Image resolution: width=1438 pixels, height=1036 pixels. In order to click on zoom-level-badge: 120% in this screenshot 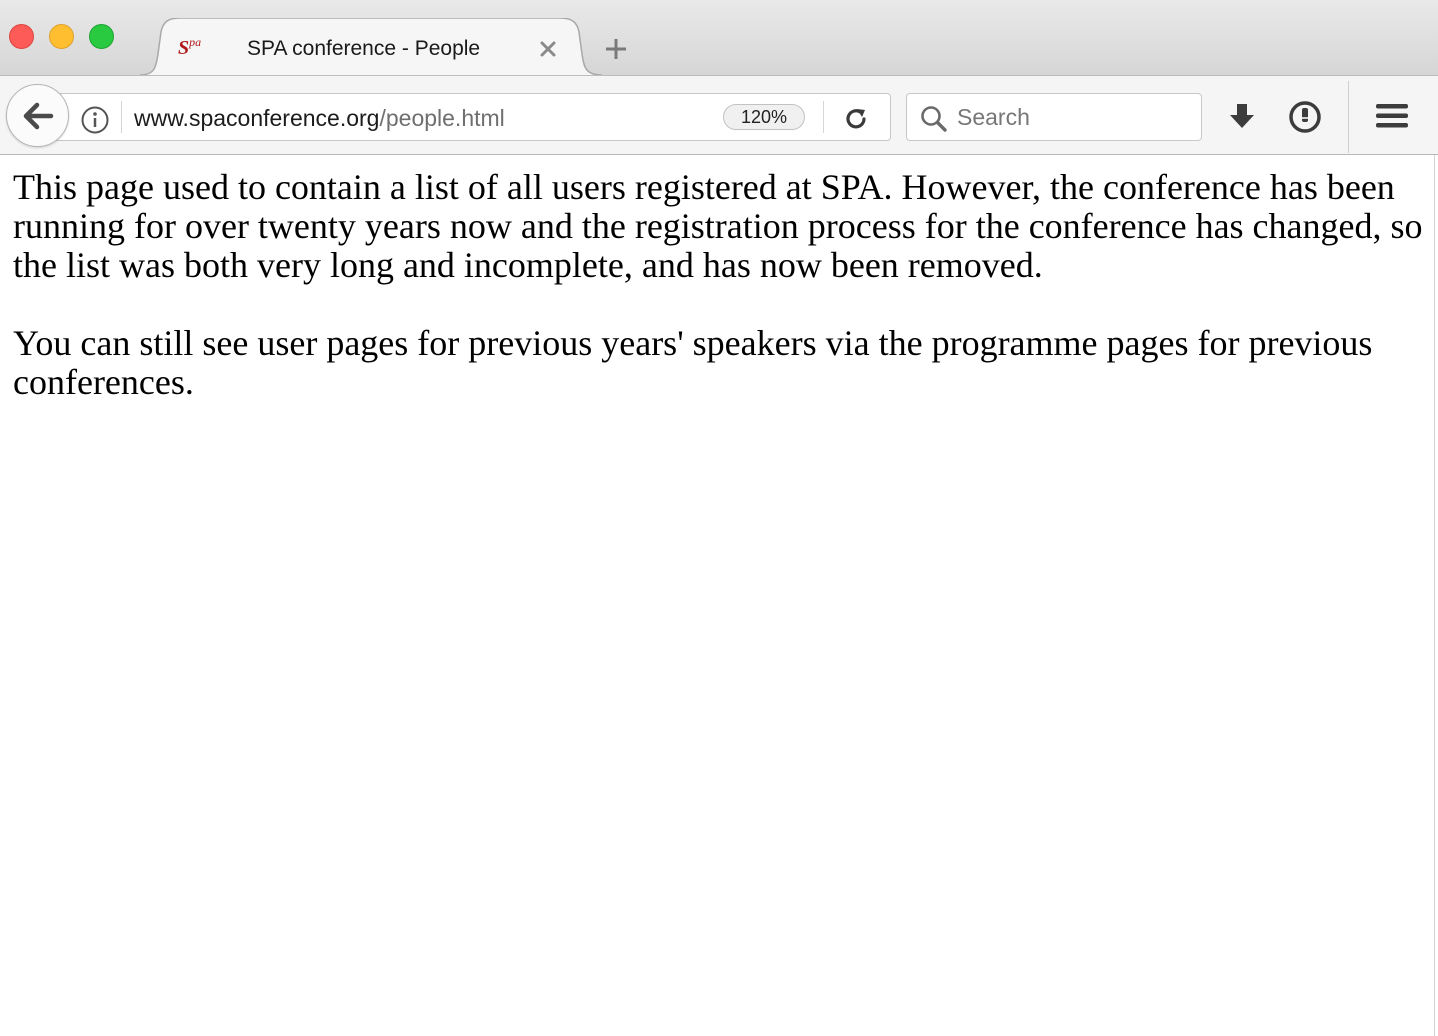, I will do `click(764, 117)`.